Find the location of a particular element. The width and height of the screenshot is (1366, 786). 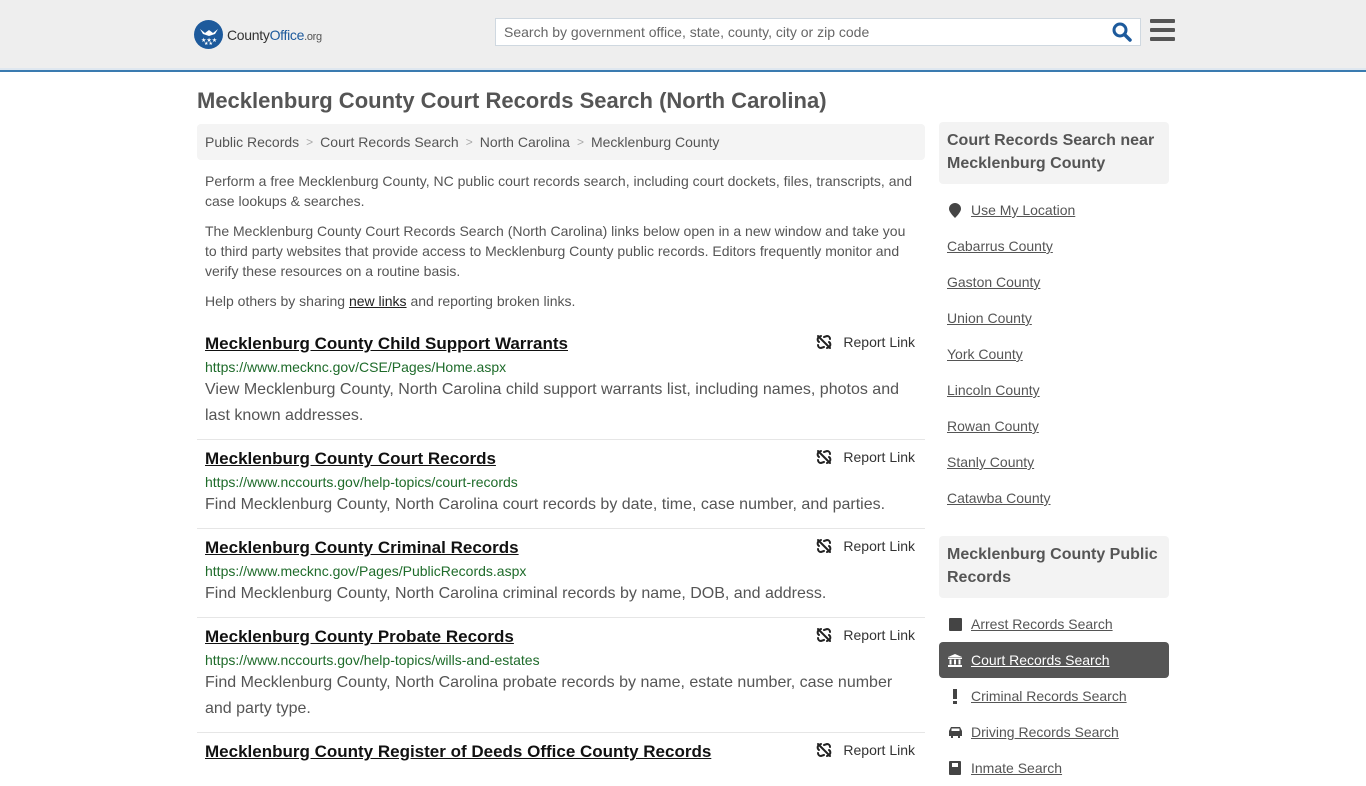

site-header: ★★★ ★★ CountyOffice.org is located at coordinates (683, 36).